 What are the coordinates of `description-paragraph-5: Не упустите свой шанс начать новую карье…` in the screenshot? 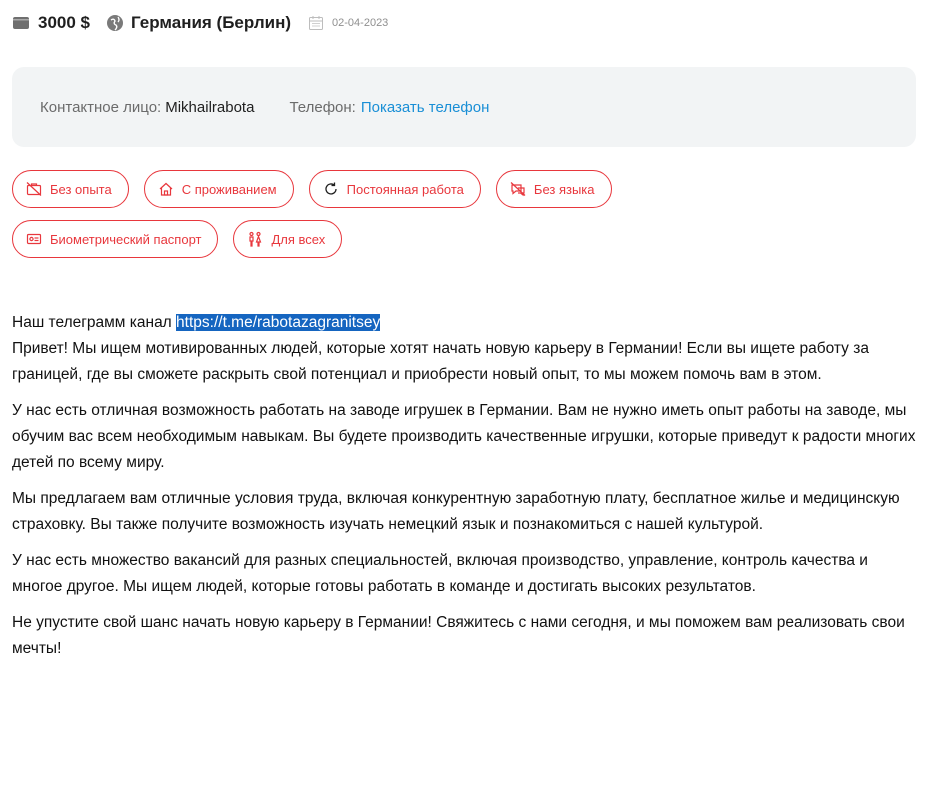 It's located at (458, 635).